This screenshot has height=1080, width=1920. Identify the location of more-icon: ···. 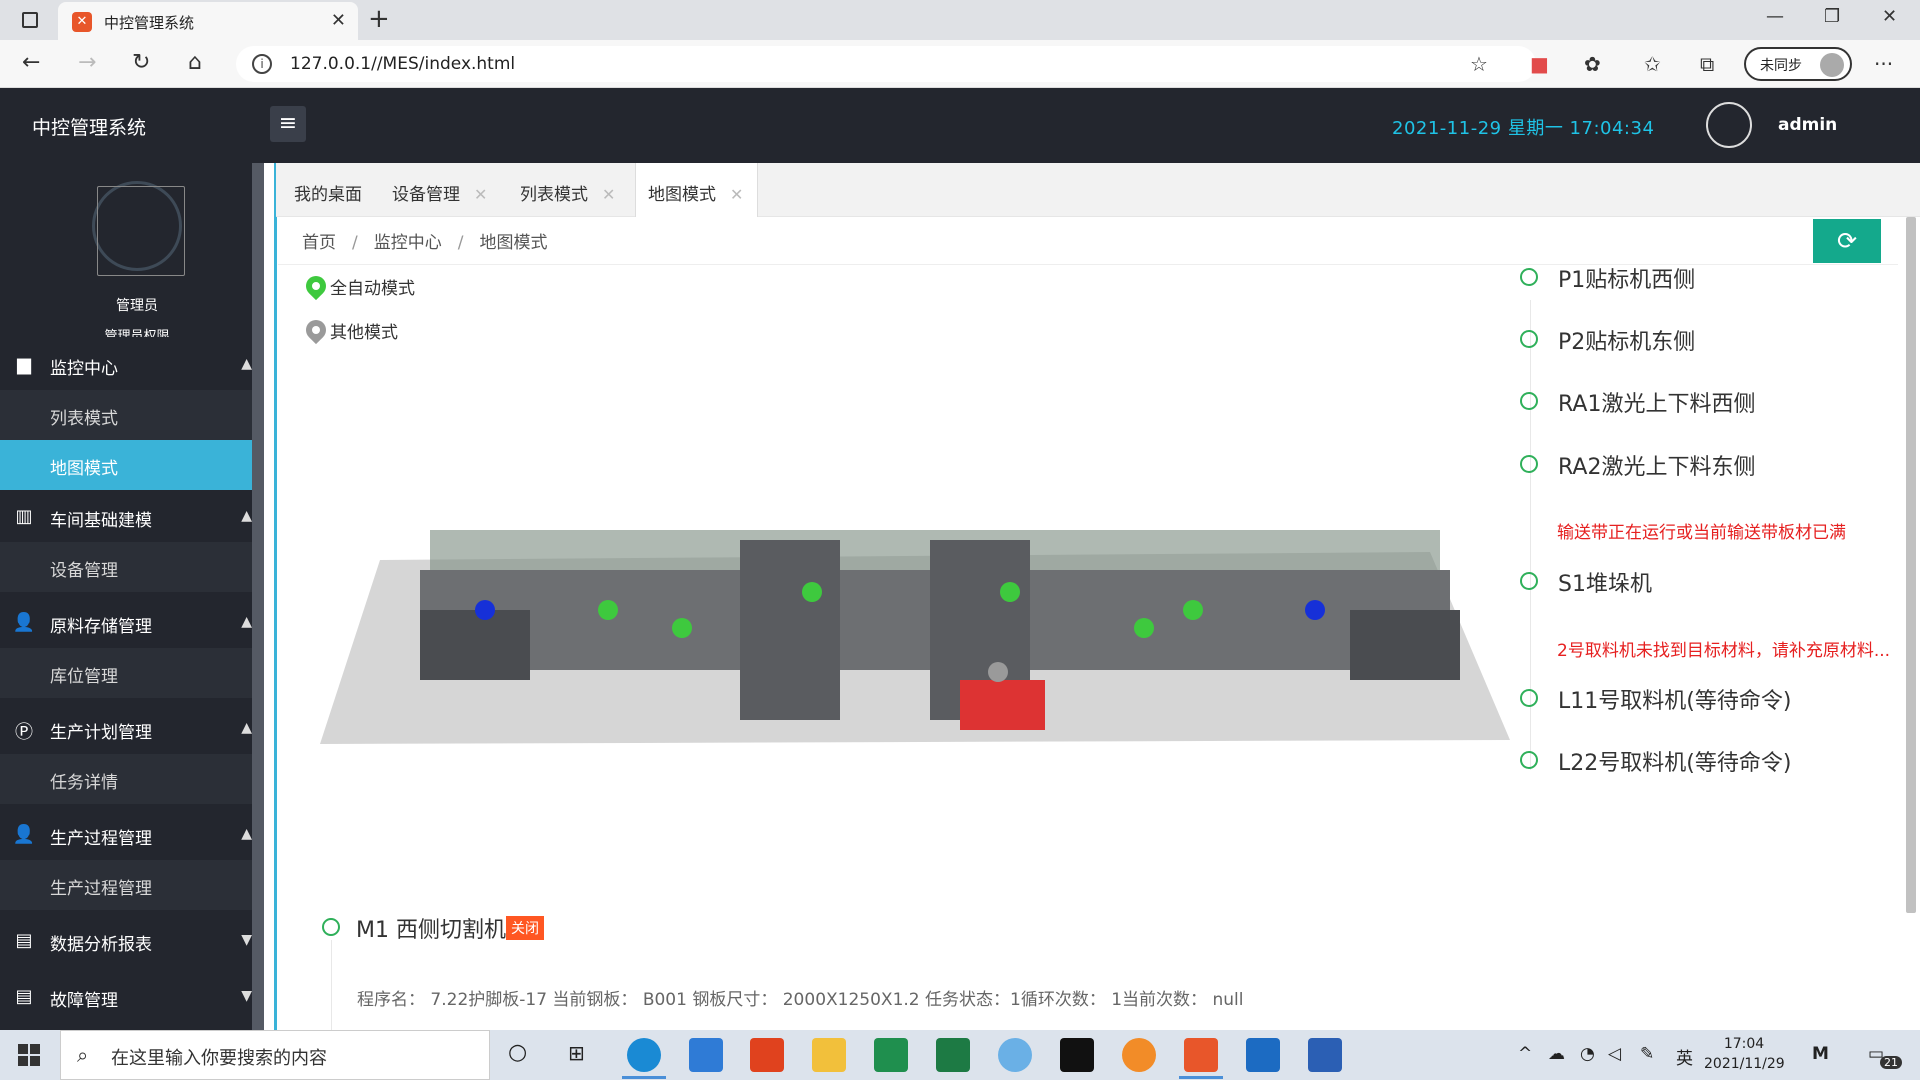
(1883, 64).